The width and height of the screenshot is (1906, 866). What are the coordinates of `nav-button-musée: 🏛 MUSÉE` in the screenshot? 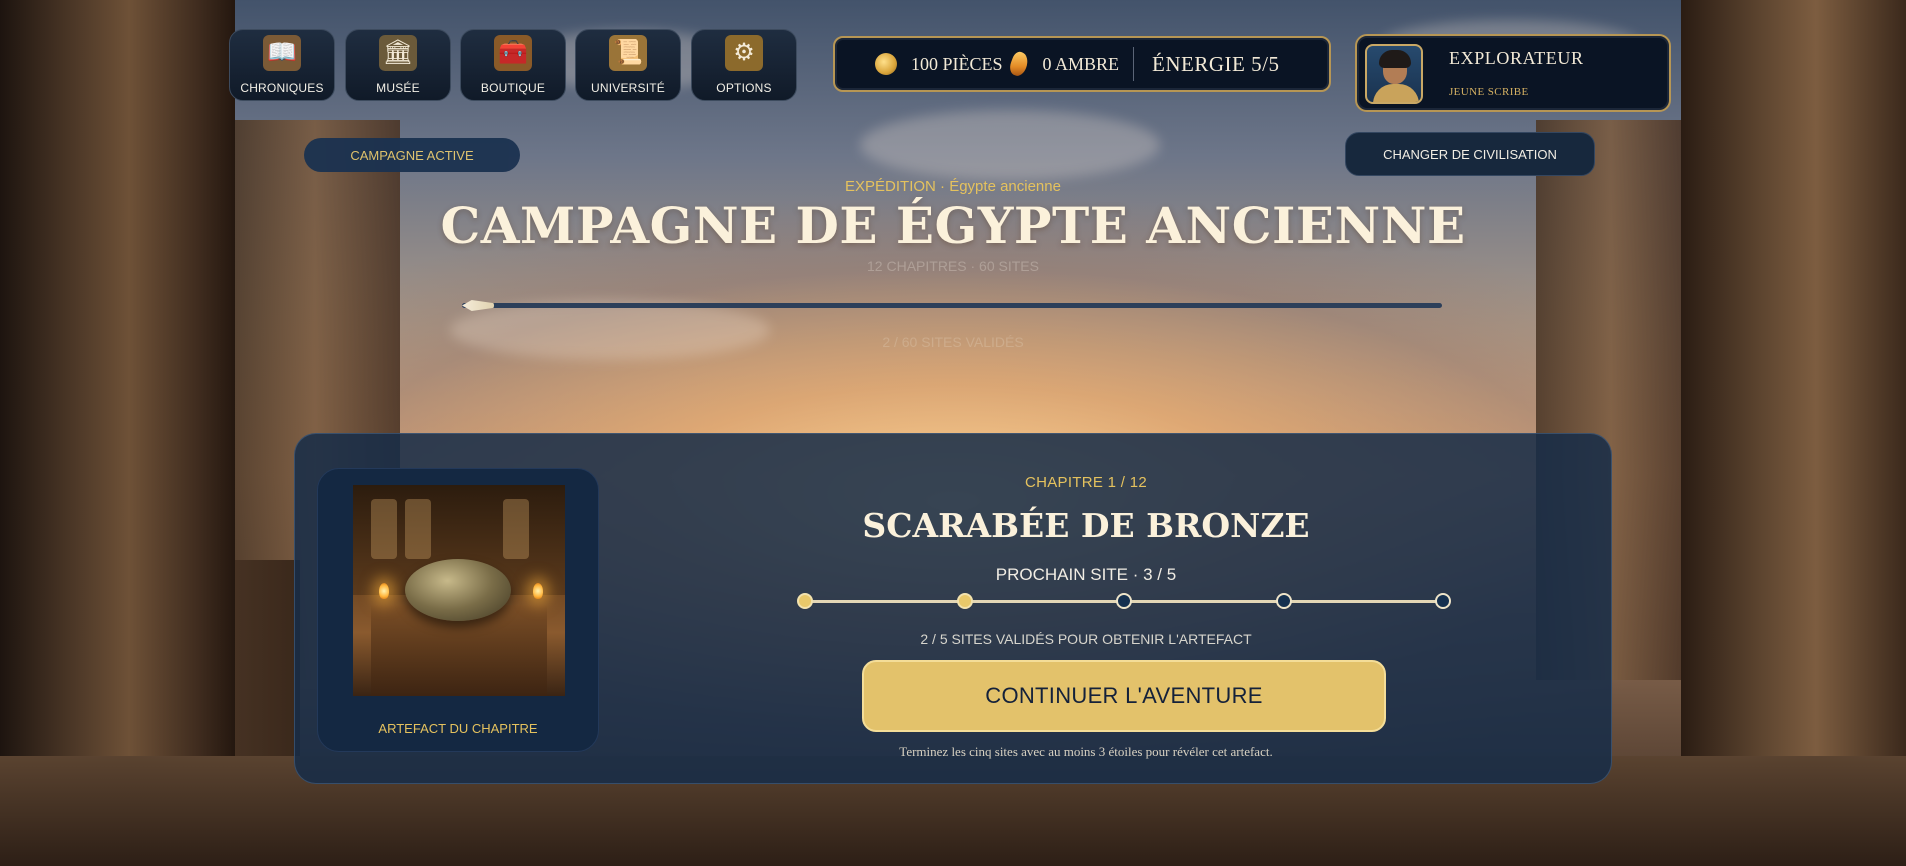 It's located at (398, 65).